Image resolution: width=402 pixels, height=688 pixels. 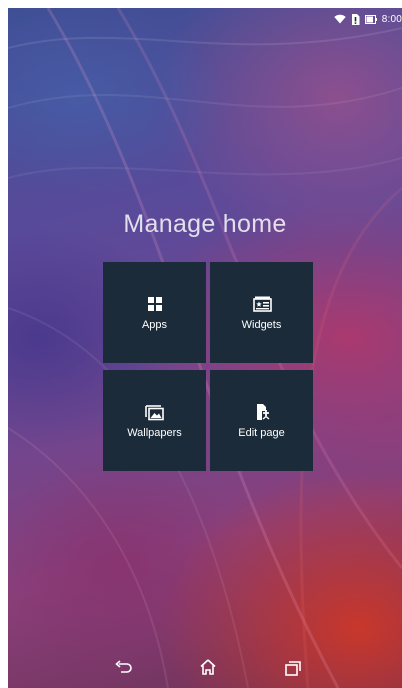 I want to click on battery-icon, so click(x=370, y=19).